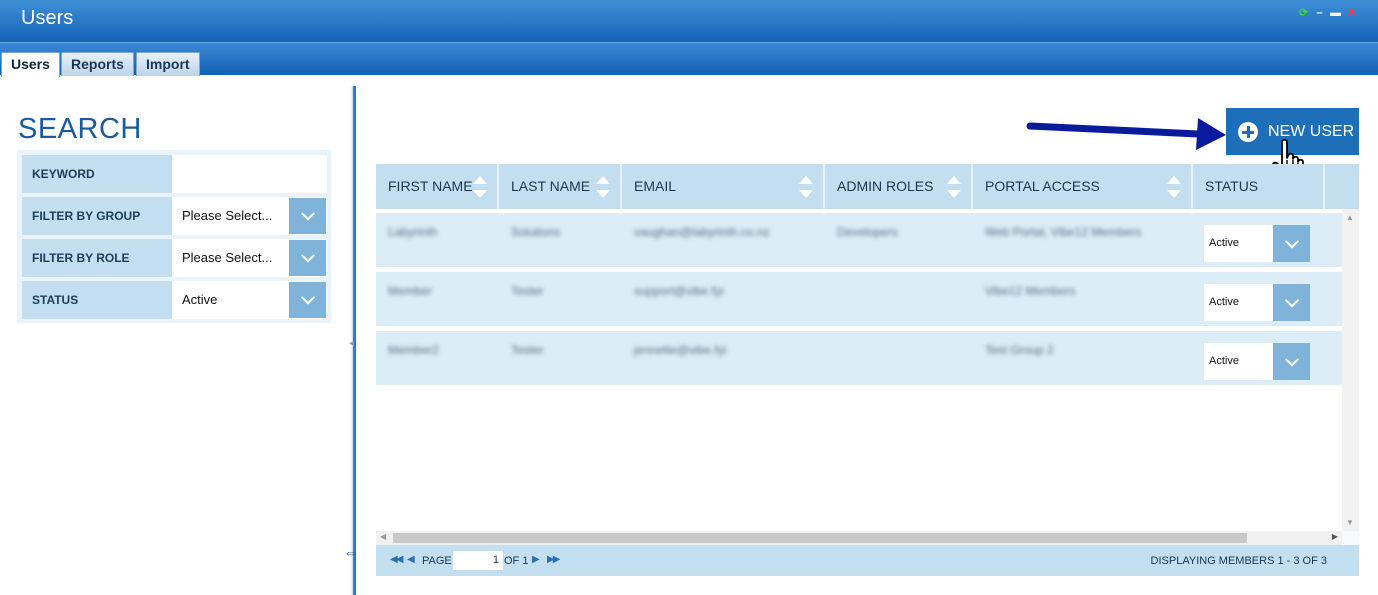 Image resolution: width=1378 pixels, height=595 pixels. I want to click on keyword-label: KEYWORD, so click(97, 174).